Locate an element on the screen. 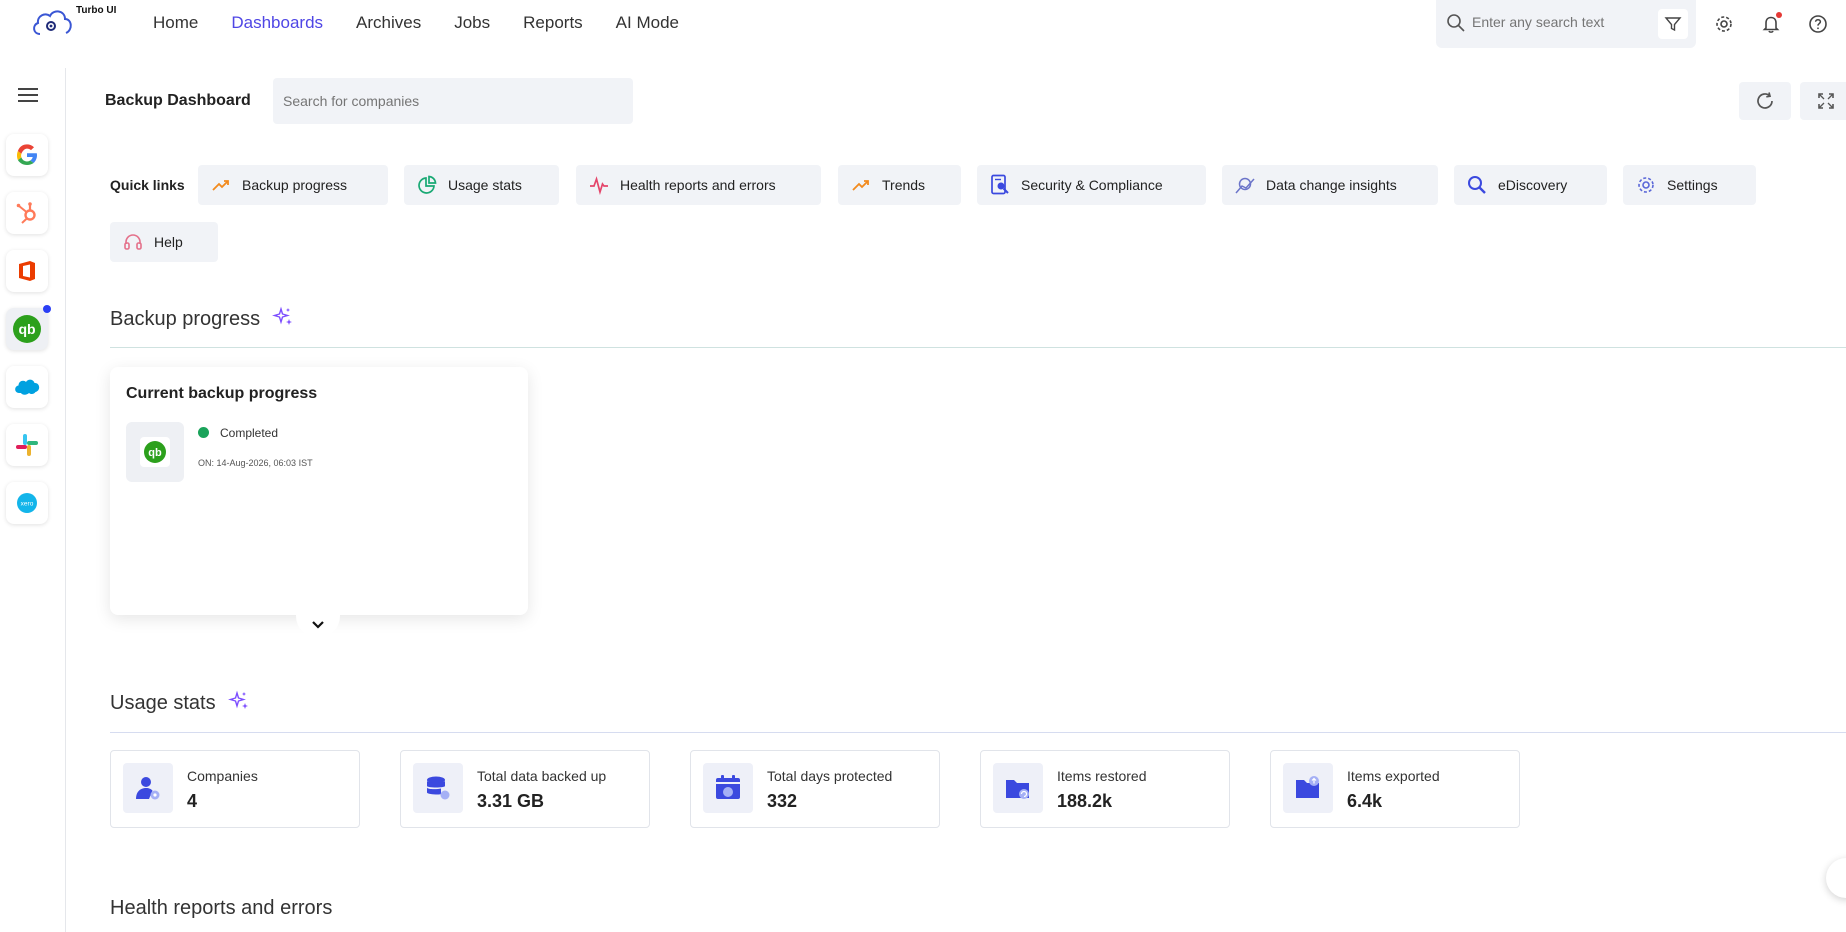  backup-app-tile: qb is located at coordinates (155, 452).